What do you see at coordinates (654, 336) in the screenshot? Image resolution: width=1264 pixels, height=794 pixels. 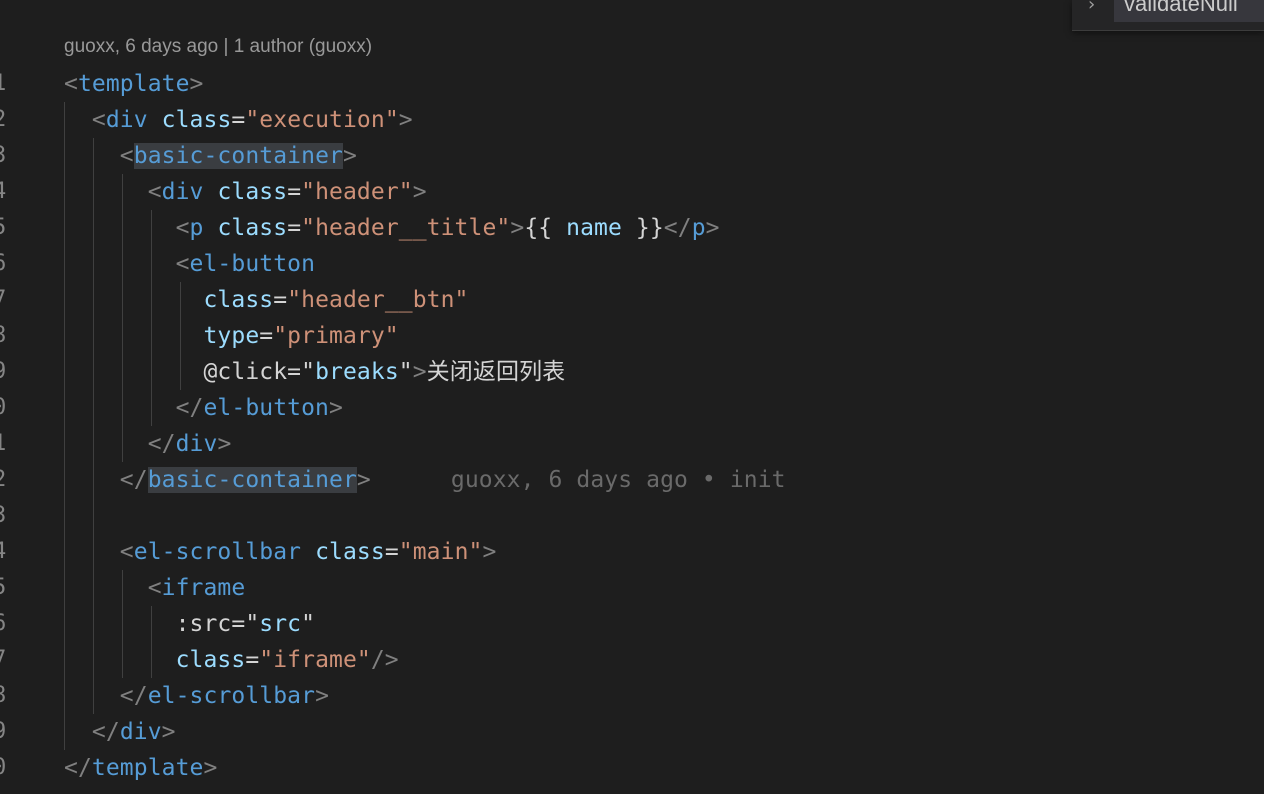 I see `code-line: type="primary"` at bounding box center [654, 336].